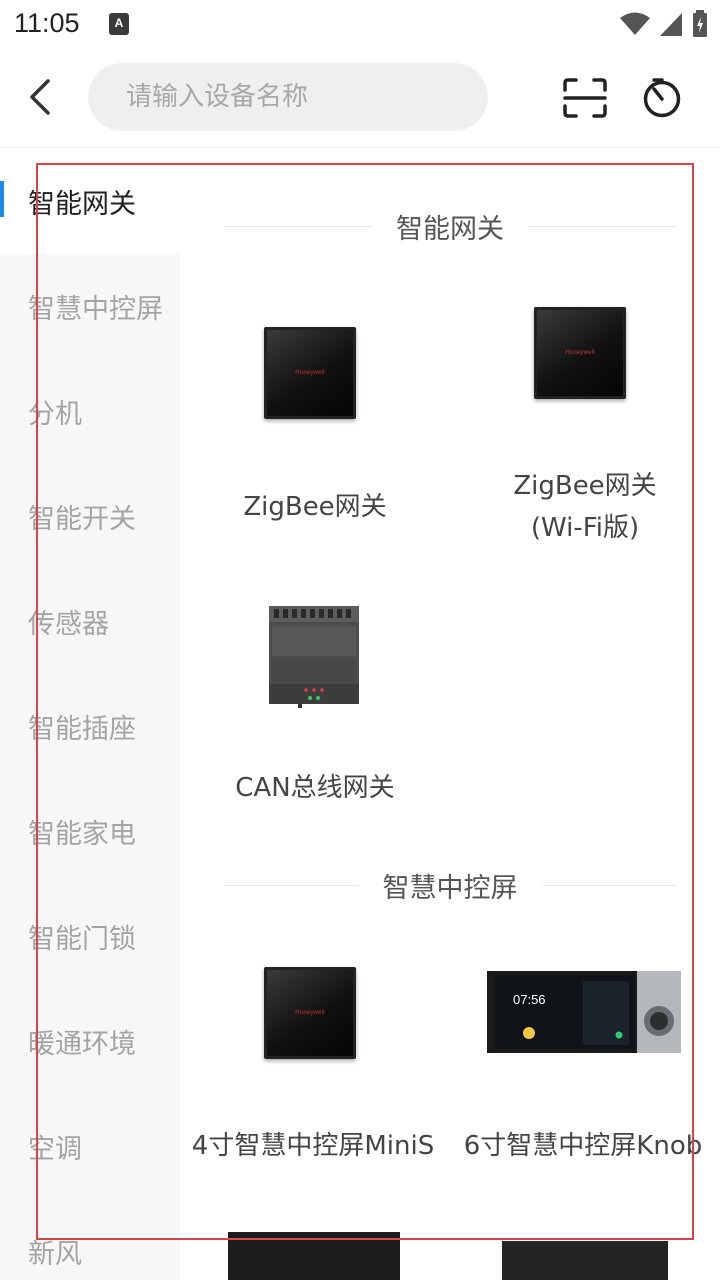 Image resolution: width=720 pixels, height=1280 pixels. I want to click on sidebar-item-smart-switch: 智能开关, so click(90, 516).